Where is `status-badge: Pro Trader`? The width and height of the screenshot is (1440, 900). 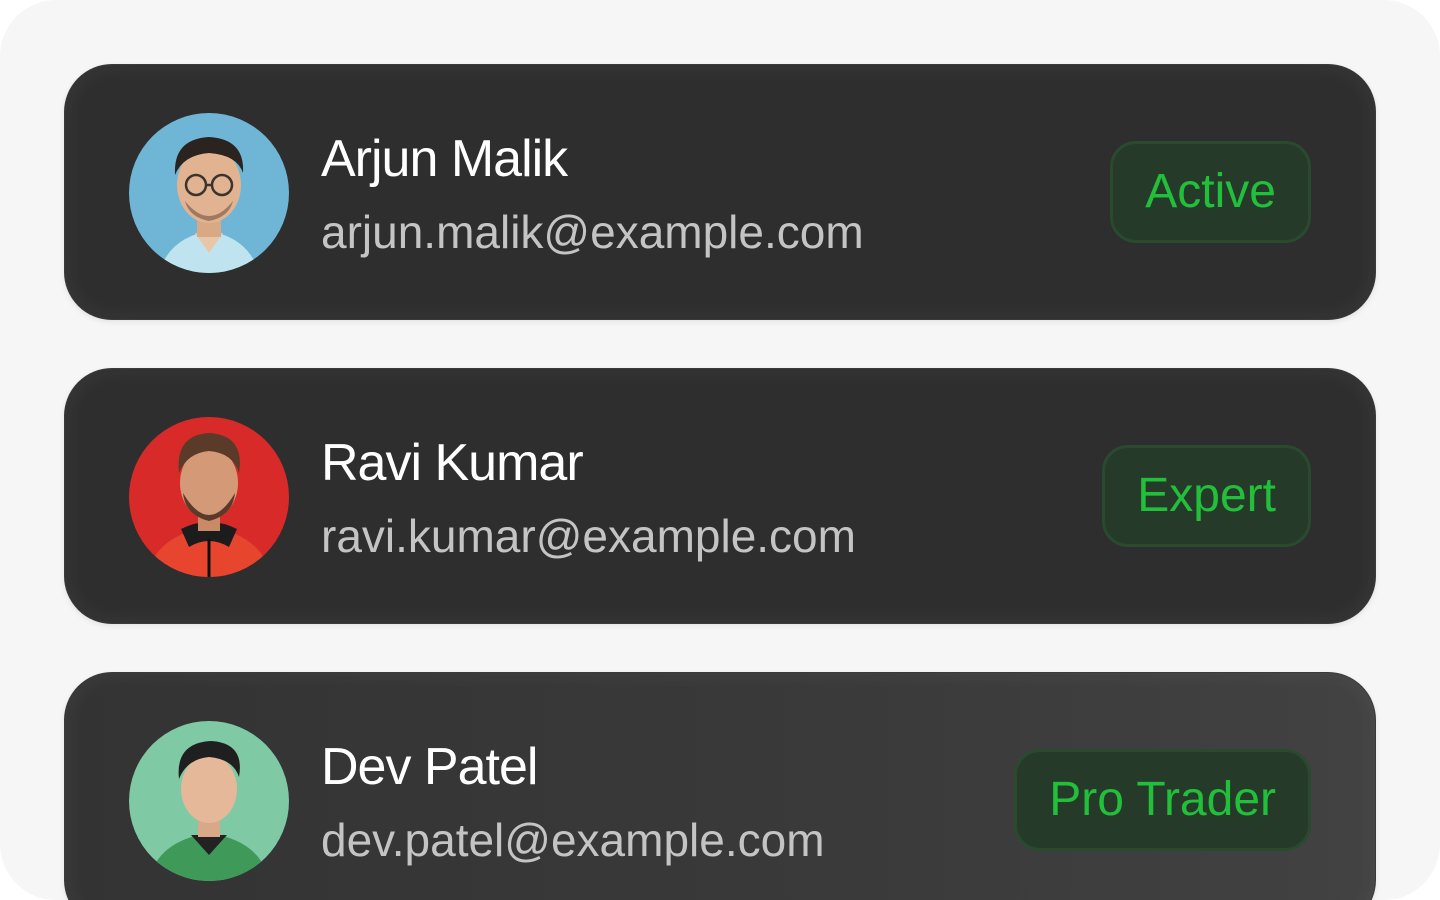
status-badge: Pro Trader is located at coordinates (1162, 800).